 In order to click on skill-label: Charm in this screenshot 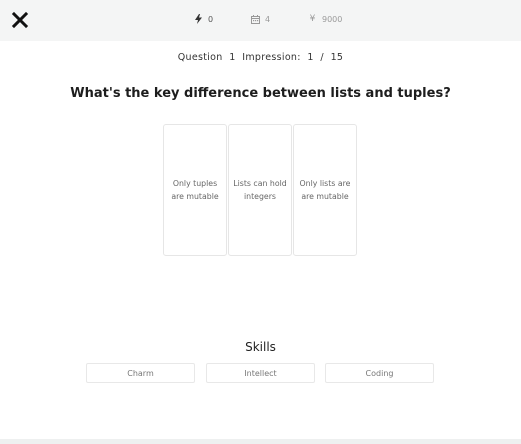, I will do `click(140, 373)`.